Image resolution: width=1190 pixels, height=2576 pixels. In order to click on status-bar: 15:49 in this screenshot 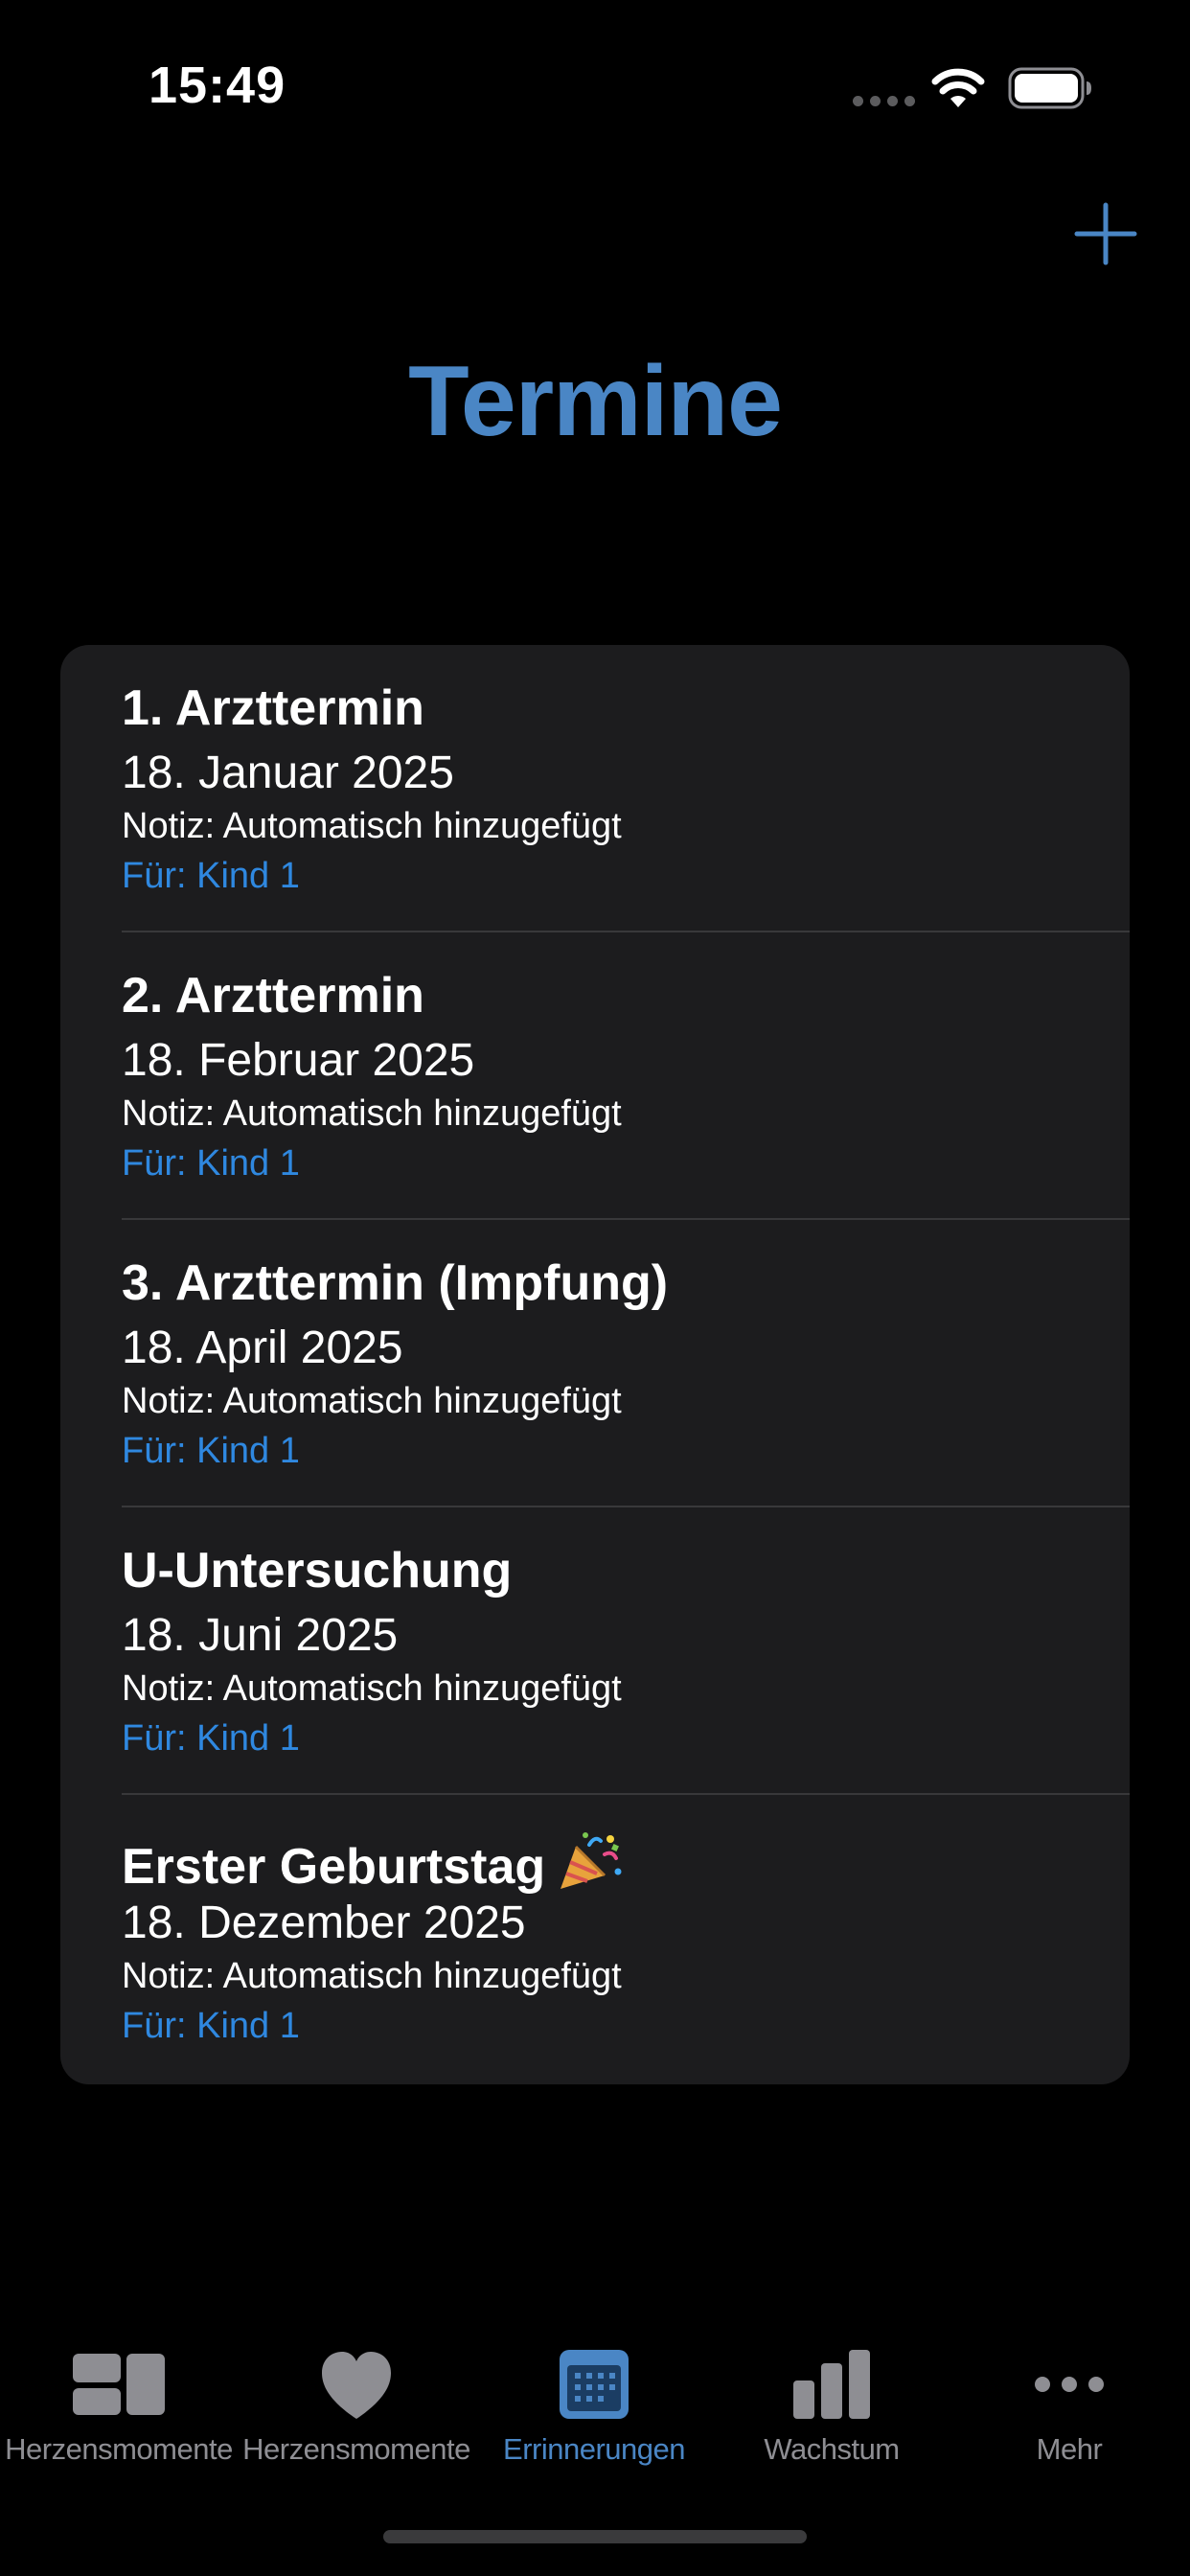, I will do `click(595, 72)`.